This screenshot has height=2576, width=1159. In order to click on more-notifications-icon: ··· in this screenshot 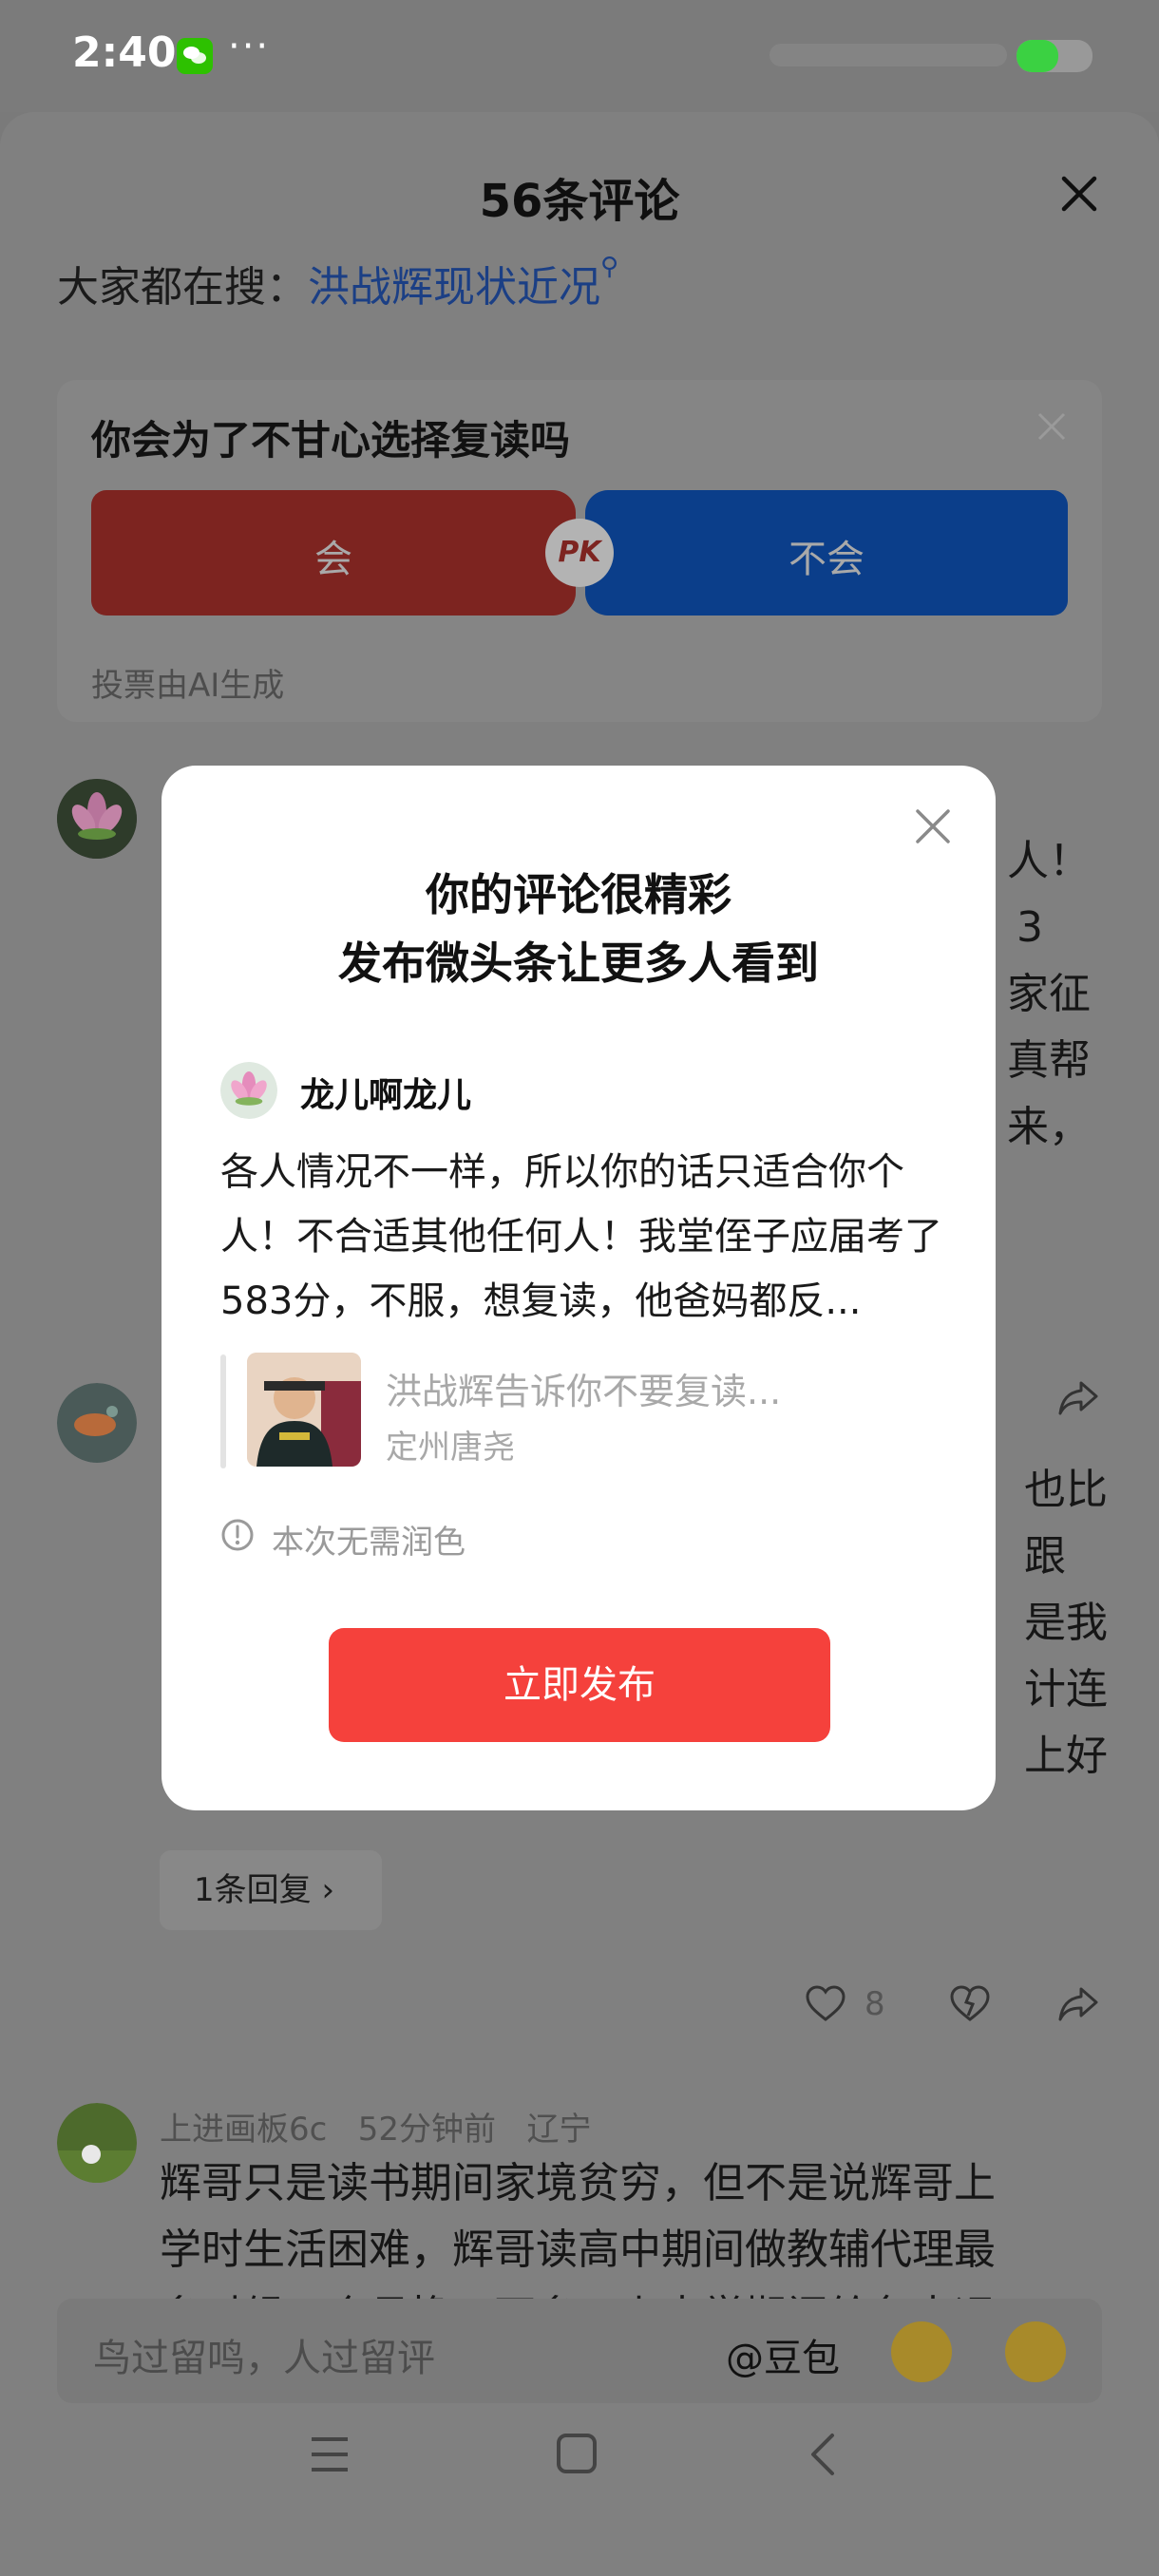, I will do `click(249, 46)`.